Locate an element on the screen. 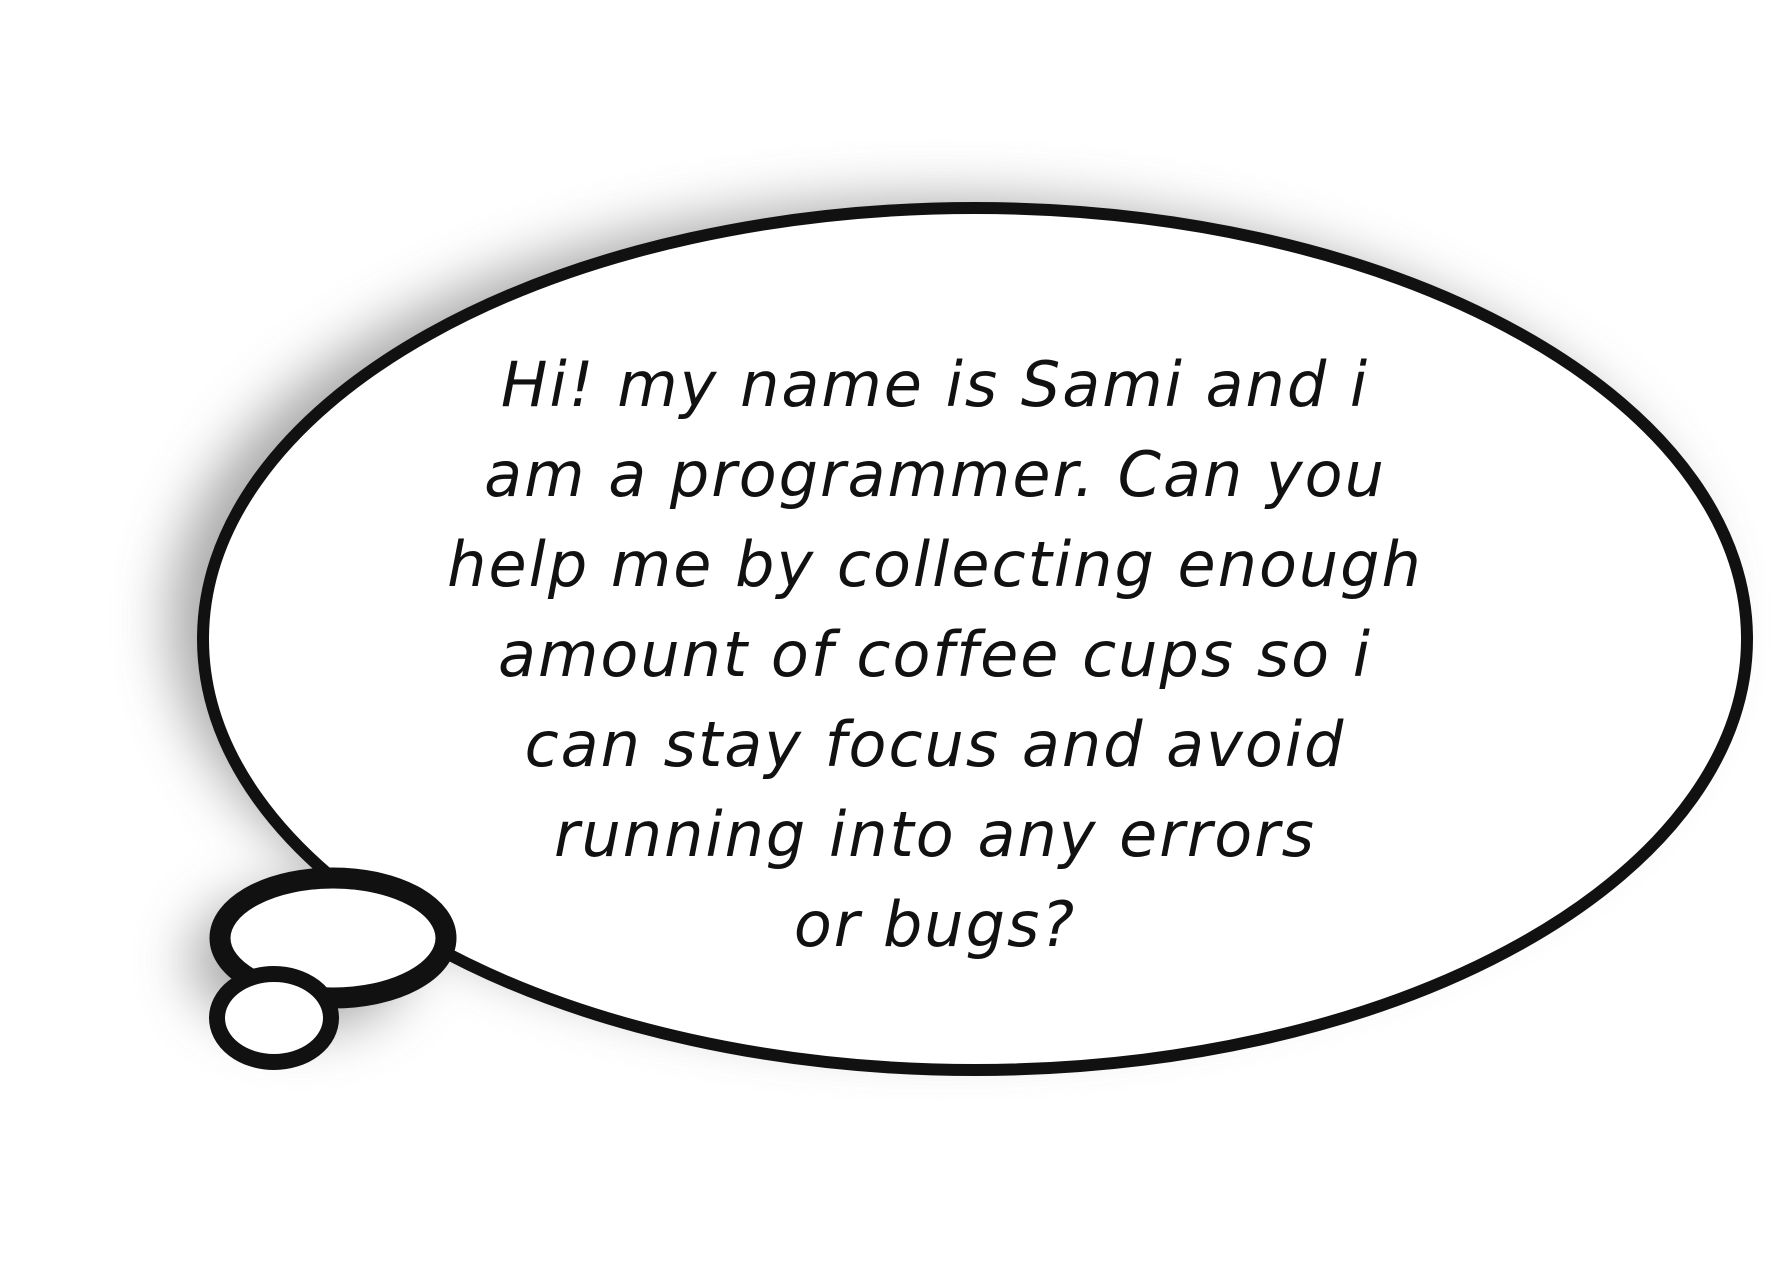  message-line-2: am a programmer. Can you is located at coordinates (935, 474).